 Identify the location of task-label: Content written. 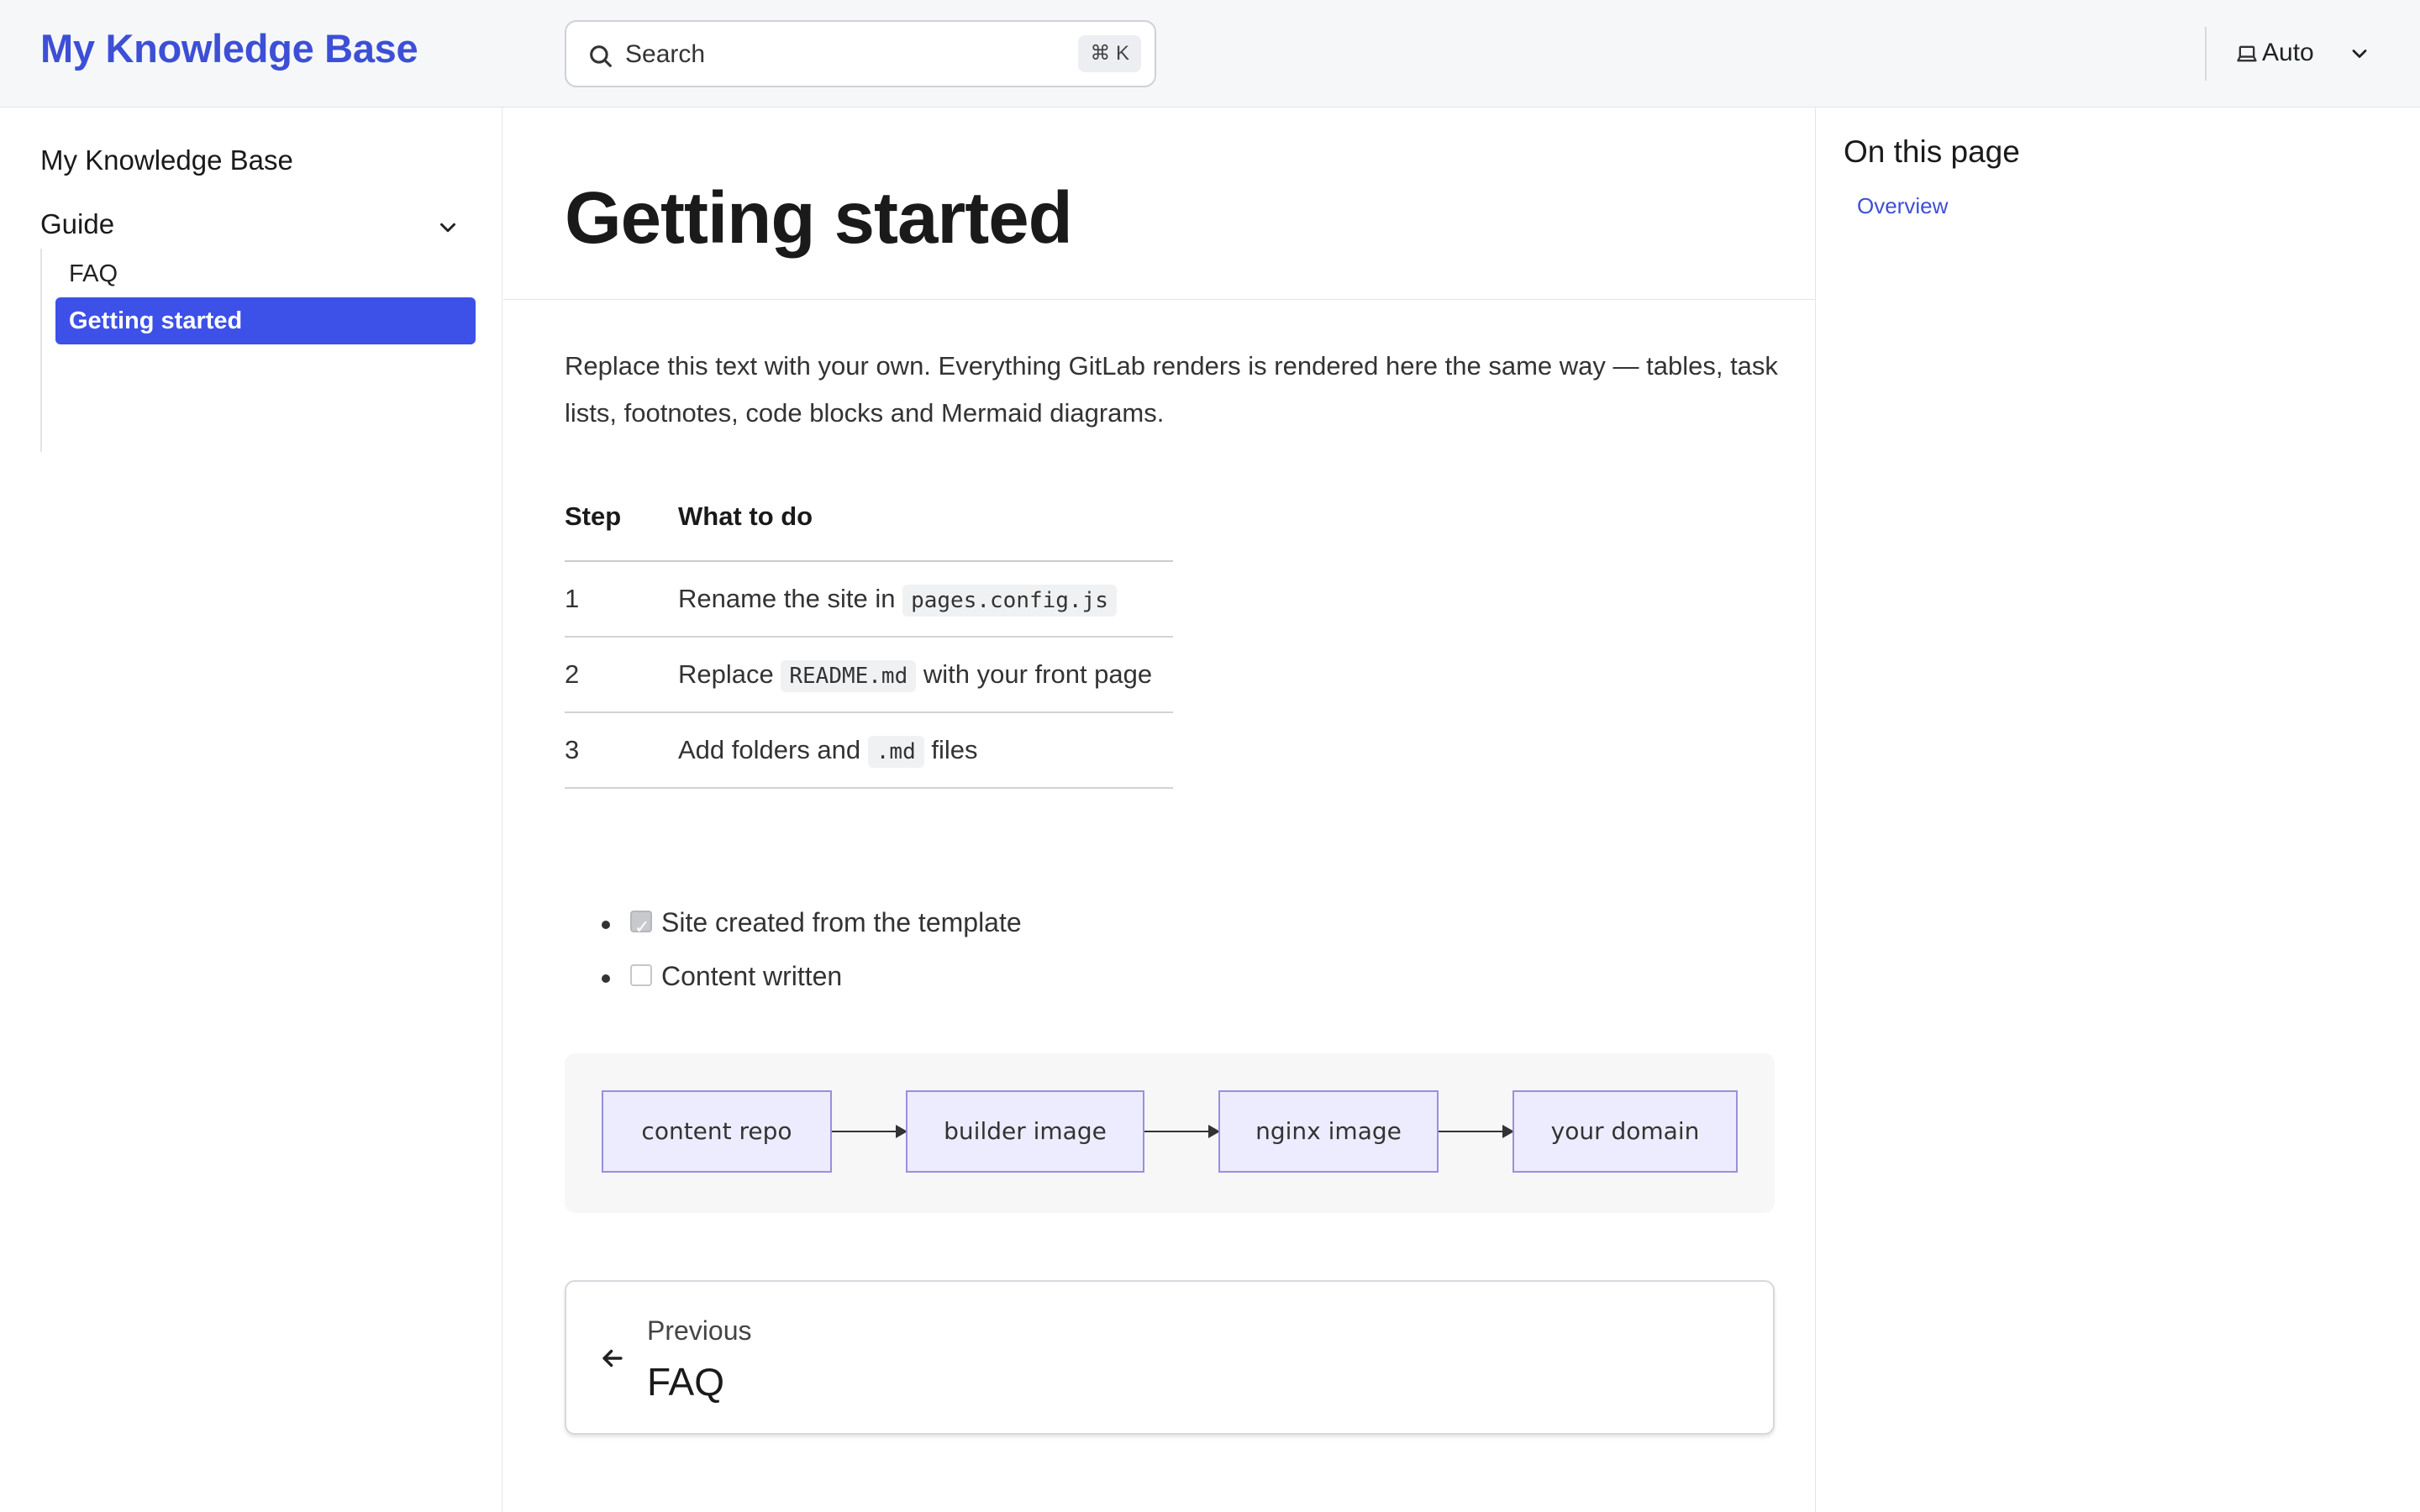
(752, 976).